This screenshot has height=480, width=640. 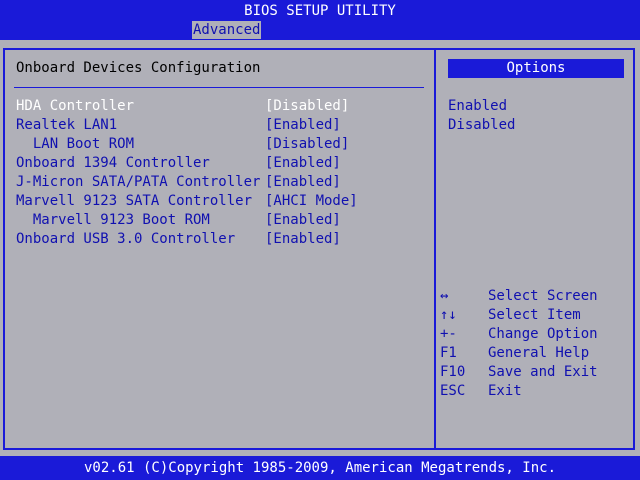 What do you see at coordinates (477, 106) in the screenshot?
I see `option-enabled: Enabled` at bounding box center [477, 106].